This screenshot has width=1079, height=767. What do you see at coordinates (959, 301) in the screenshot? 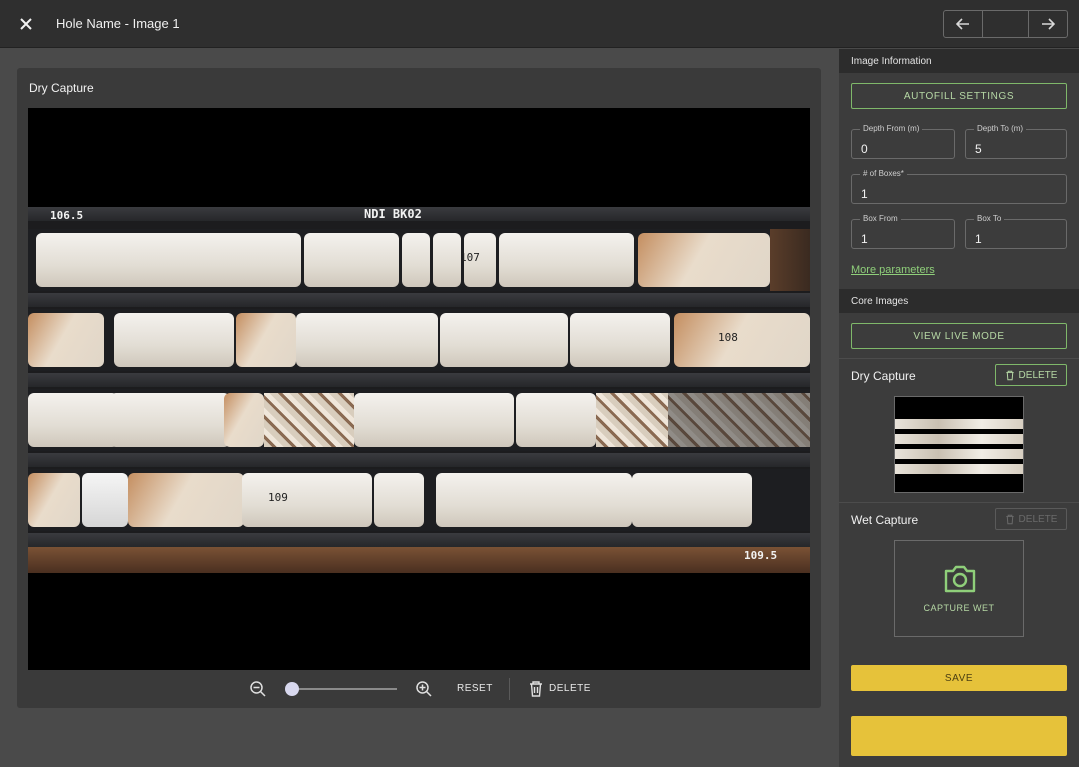
I see `core-images-heading: Core Images` at bounding box center [959, 301].